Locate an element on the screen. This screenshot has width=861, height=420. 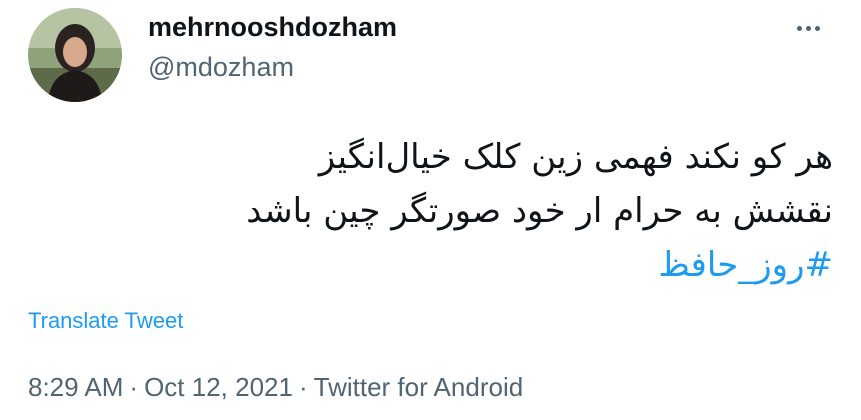
more-options-button is located at coordinates (808, 28).